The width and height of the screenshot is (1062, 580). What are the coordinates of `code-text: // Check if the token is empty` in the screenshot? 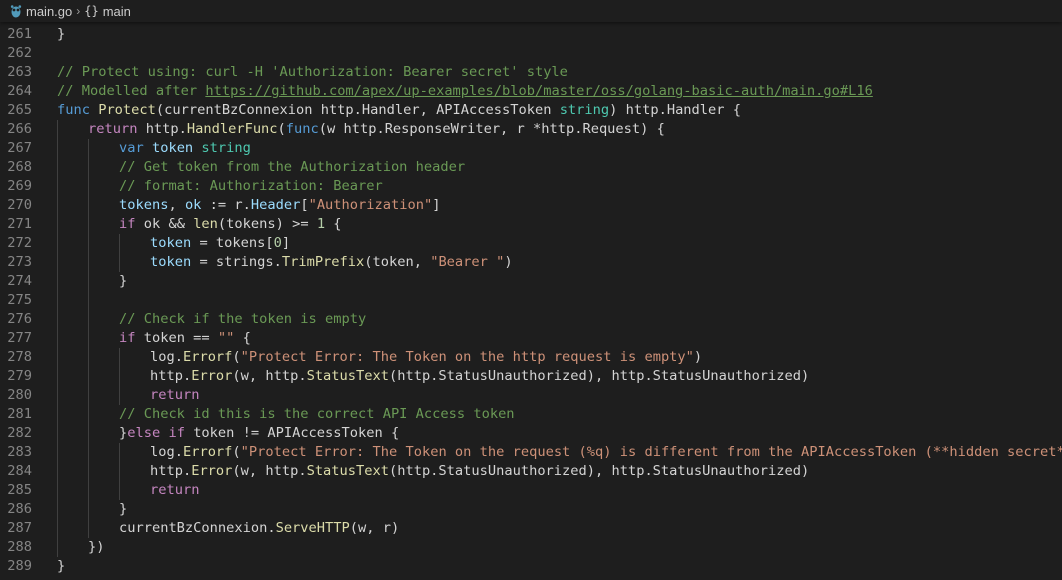 It's located at (242, 319).